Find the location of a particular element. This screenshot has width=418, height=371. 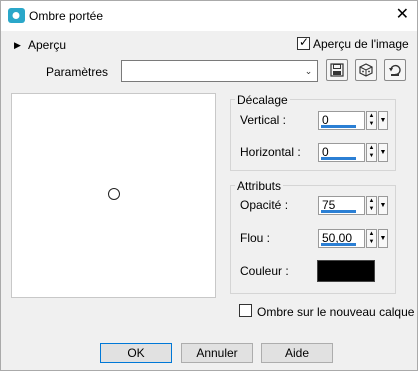

apercu-image-checkbox: ✓ is located at coordinates (303, 42).